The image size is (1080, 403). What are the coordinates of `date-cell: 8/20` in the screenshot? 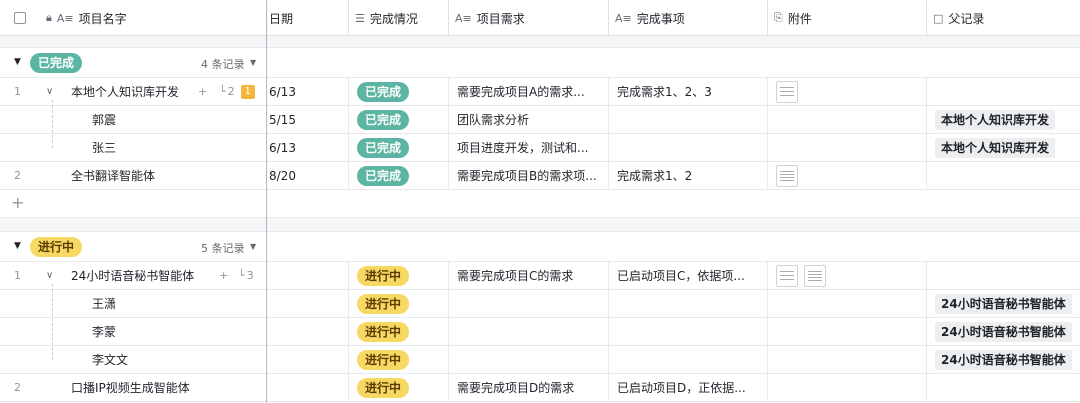 It's located at (308, 175).